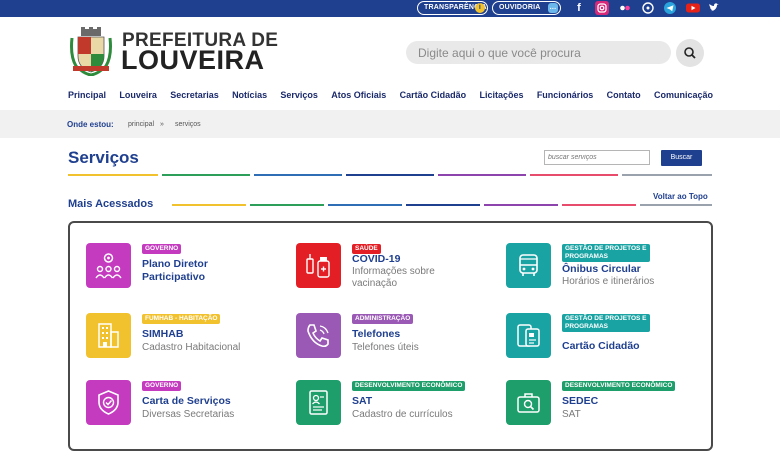 The width and height of the screenshot is (780, 451). What do you see at coordinates (606, 410) in the screenshot?
I see `service-card-sedec: DESENVOLVIMENTO ECONÔMICO SEDEC SAT` at bounding box center [606, 410].